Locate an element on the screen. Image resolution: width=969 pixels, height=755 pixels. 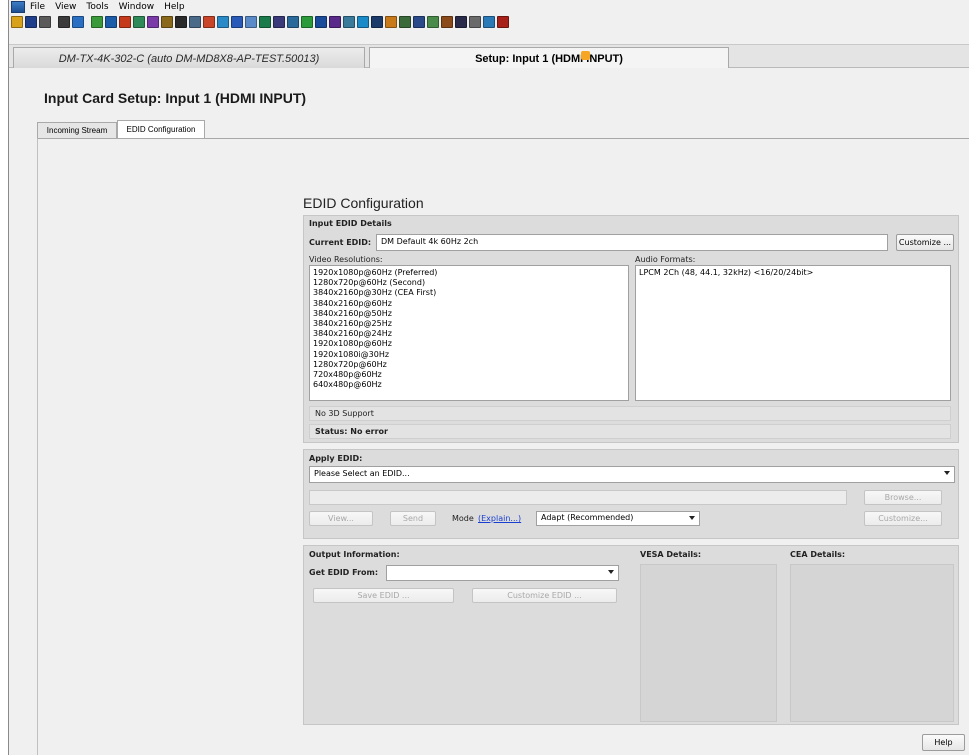
video-resolution-item: 1280x720p@60Hz is located at coordinates (469, 365).